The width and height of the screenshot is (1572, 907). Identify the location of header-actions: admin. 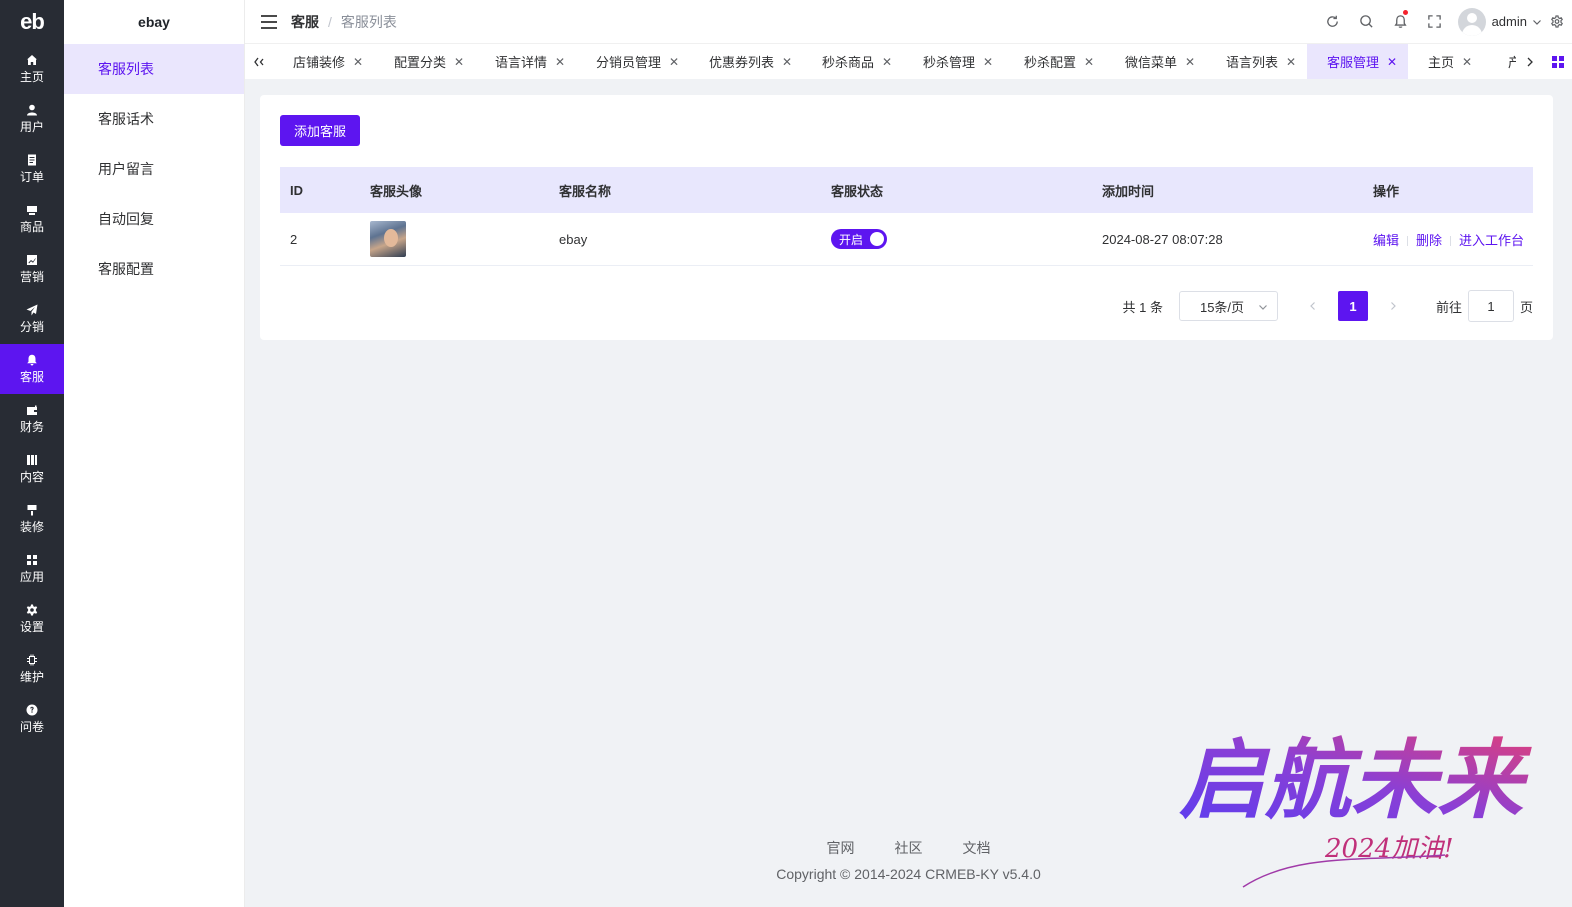
(1444, 22).